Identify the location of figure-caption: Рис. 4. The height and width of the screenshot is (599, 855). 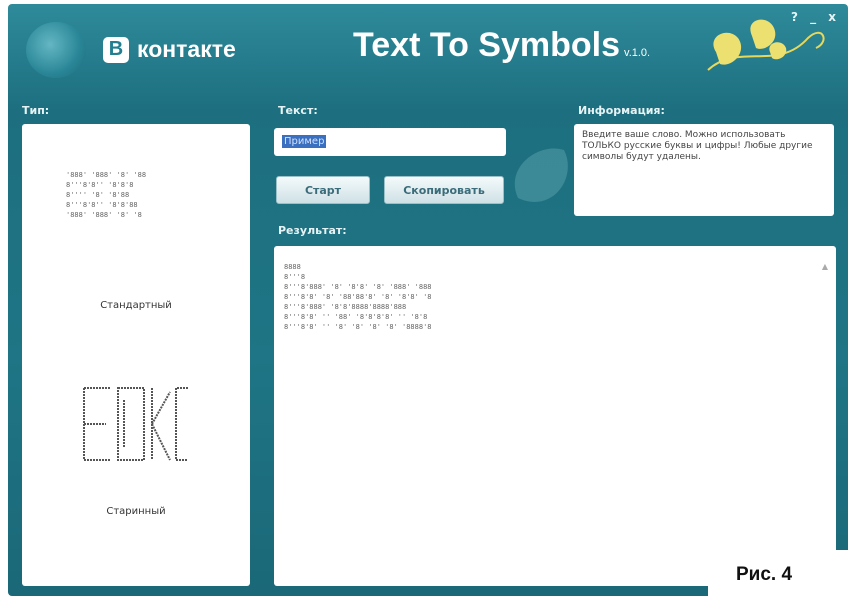
(778, 574).